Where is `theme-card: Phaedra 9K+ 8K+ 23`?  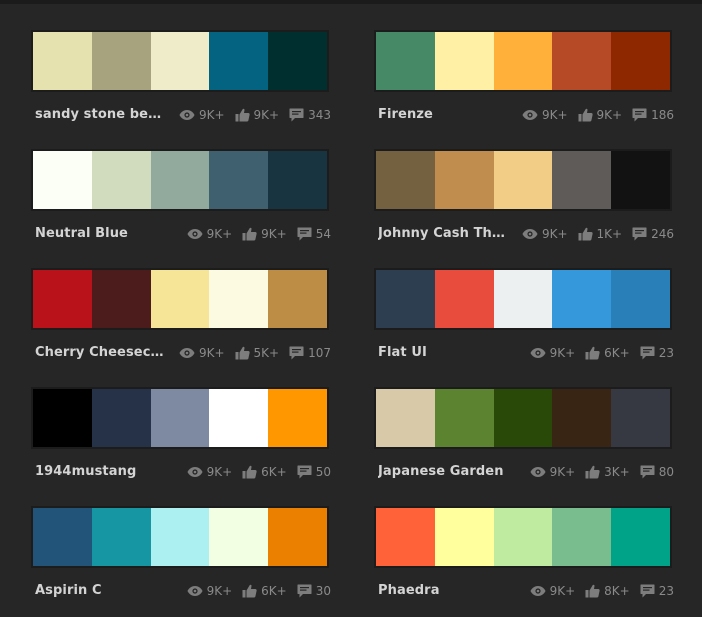 theme-card: Phaedra 9K+ 8K+ 23 is located at coordinates (524, 559).